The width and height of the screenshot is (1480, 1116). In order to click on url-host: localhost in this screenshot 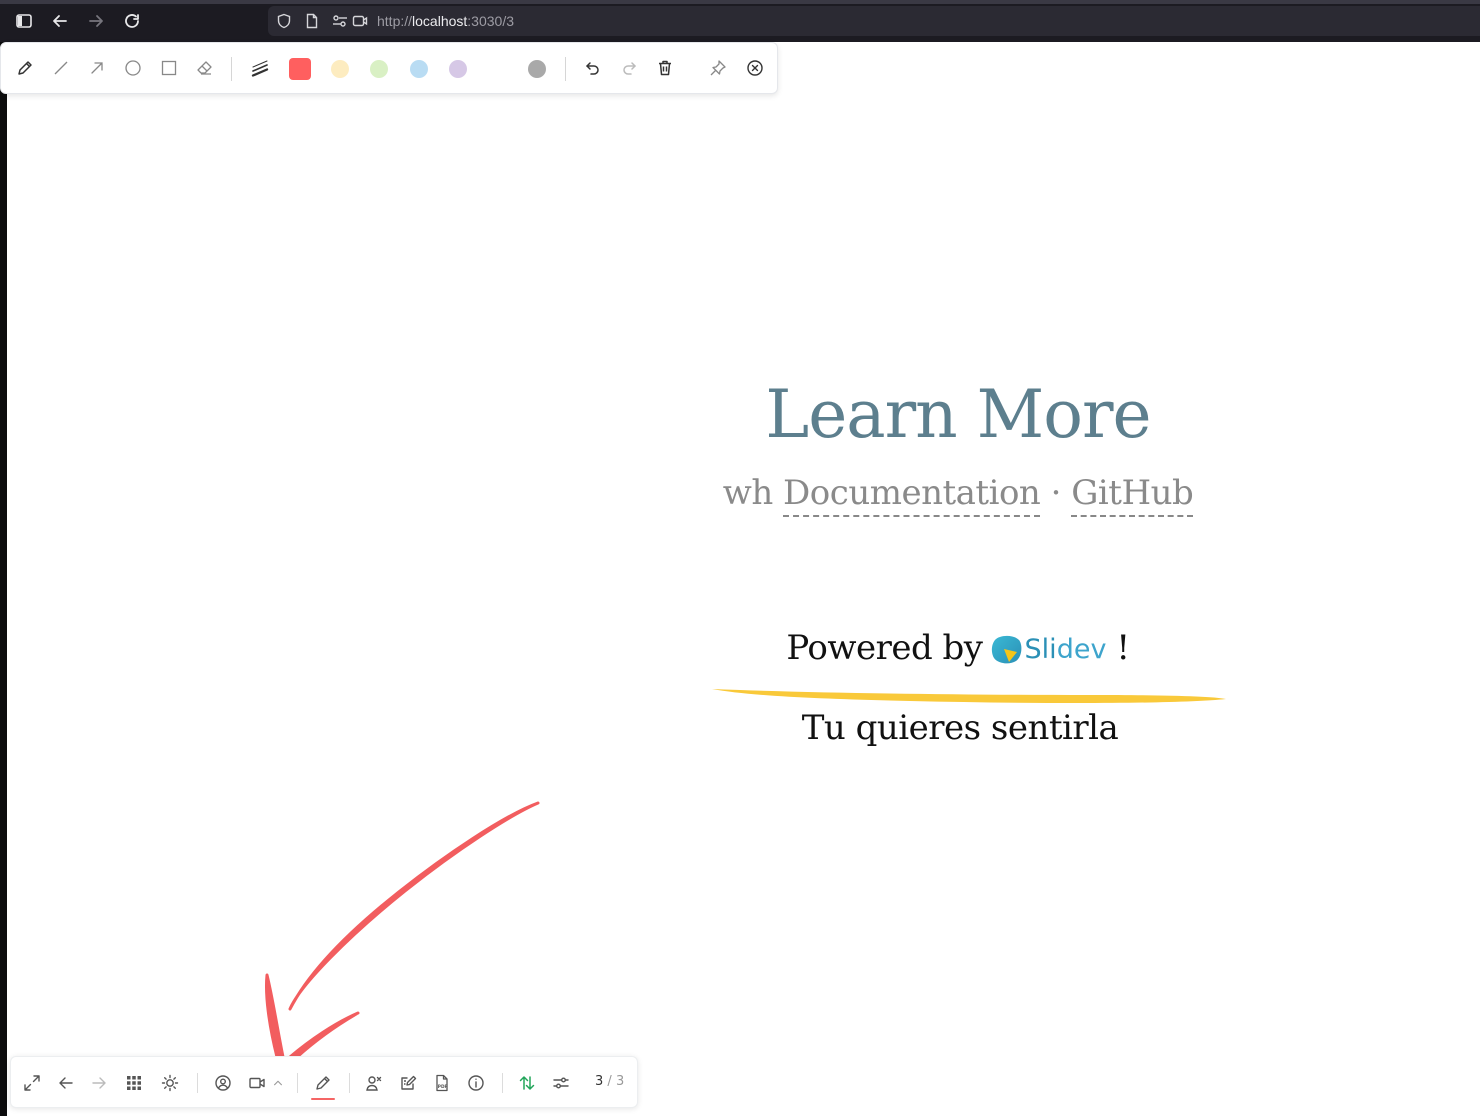, I will do `click(440, 21)`.